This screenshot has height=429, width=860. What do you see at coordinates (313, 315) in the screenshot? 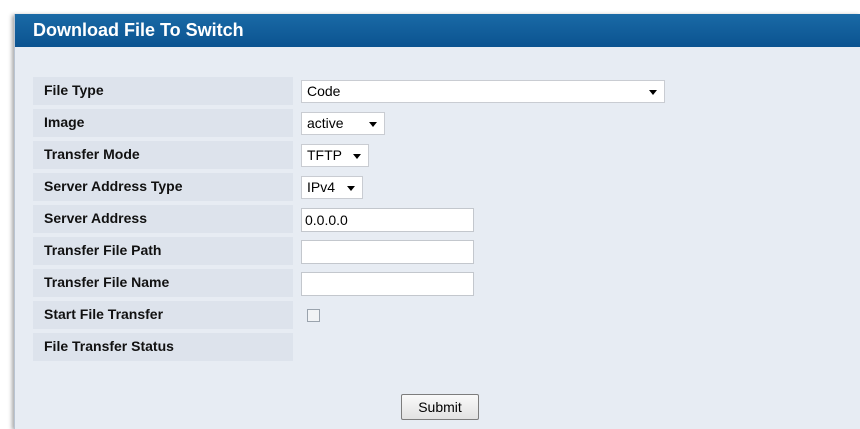
I see `start-file-transfer-checkbox` at bounding box center [313, 315].